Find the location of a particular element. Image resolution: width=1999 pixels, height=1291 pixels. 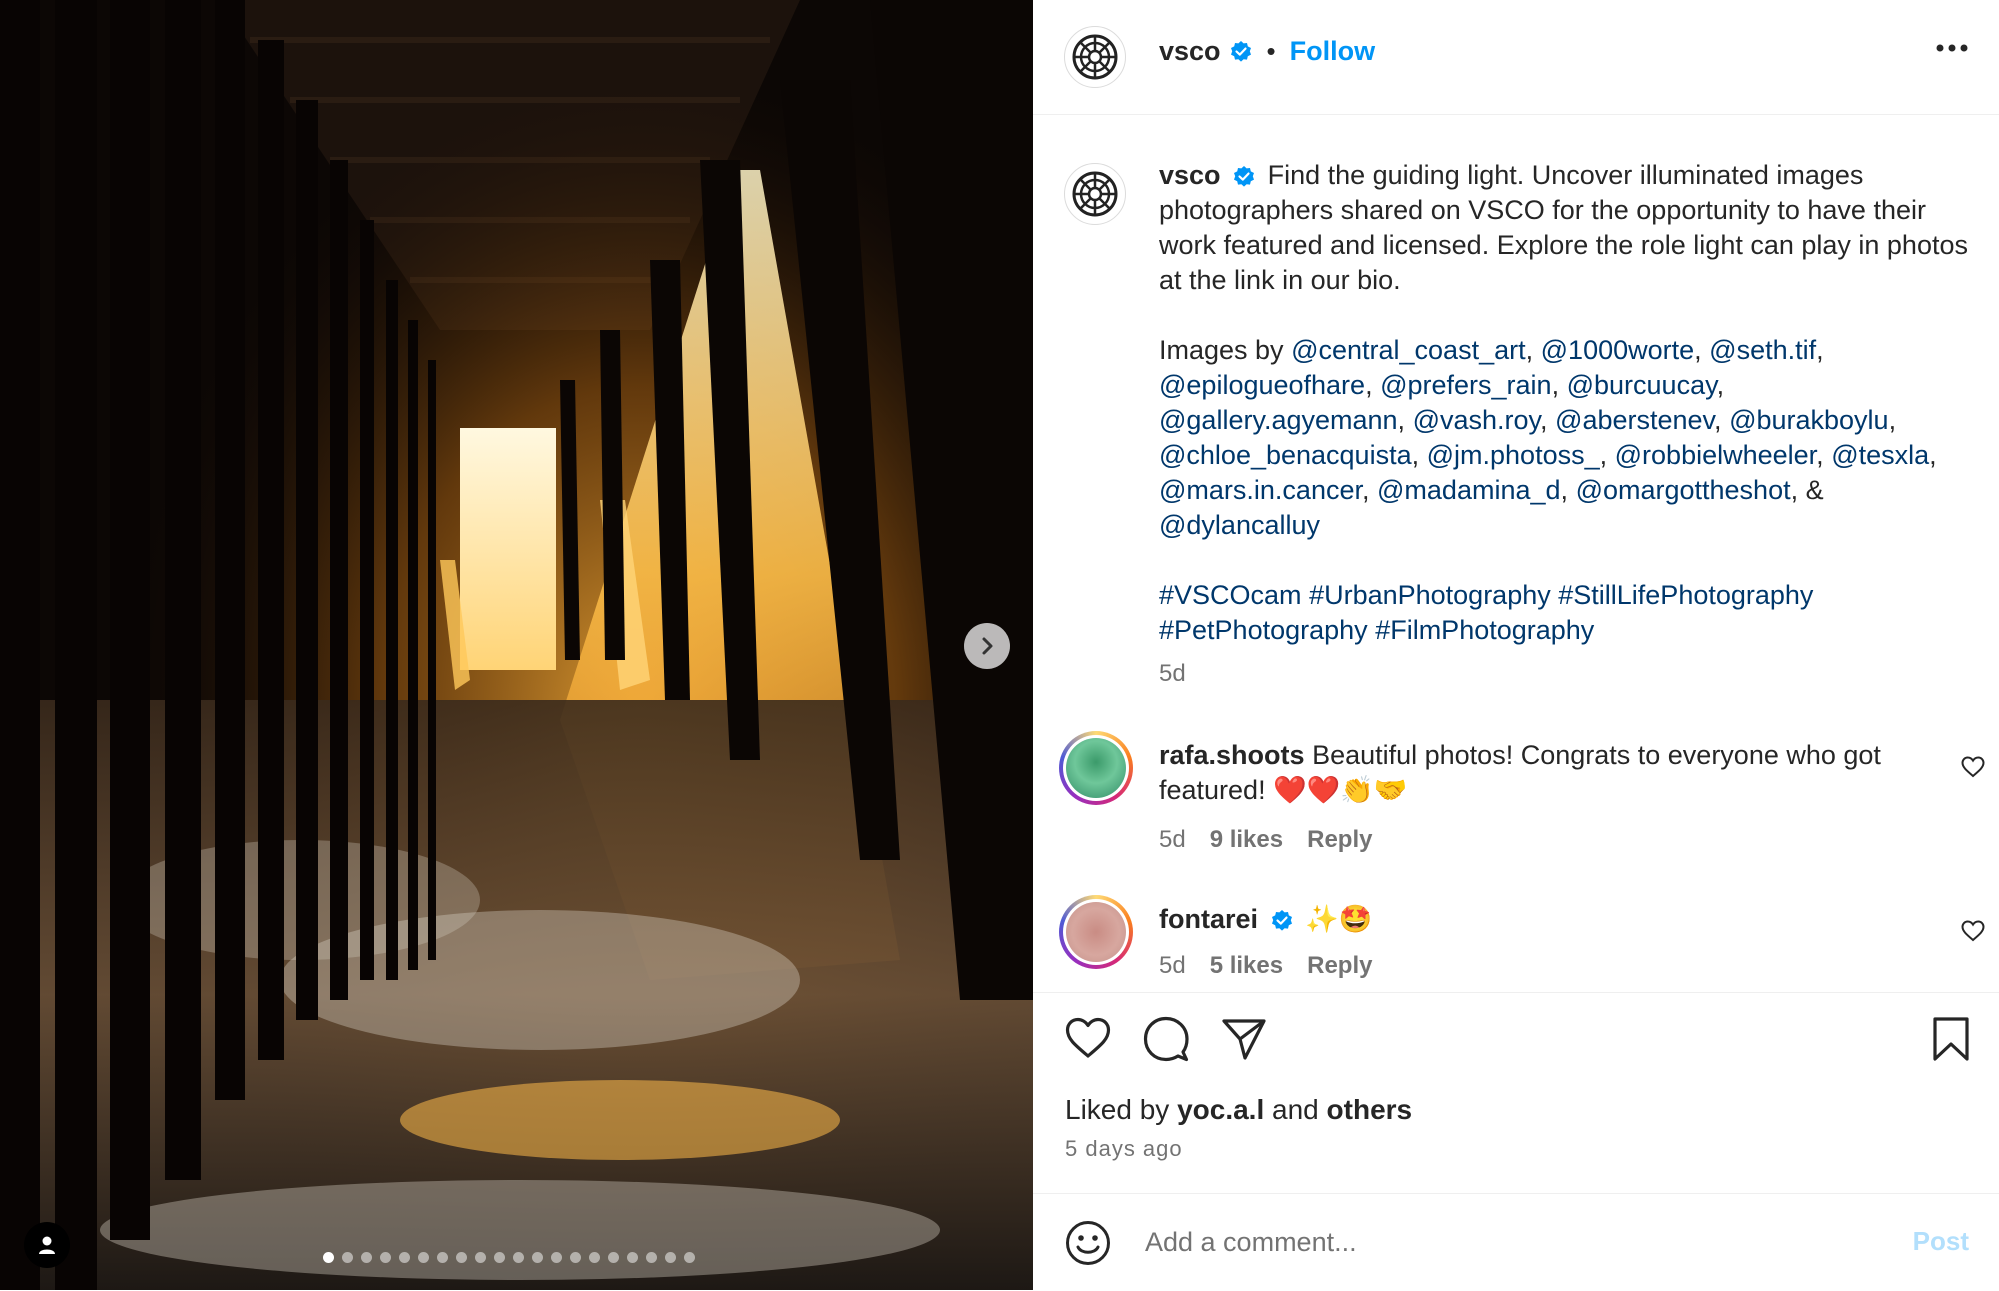

liked-by-others: others is located at coordinates (1370, 1109).